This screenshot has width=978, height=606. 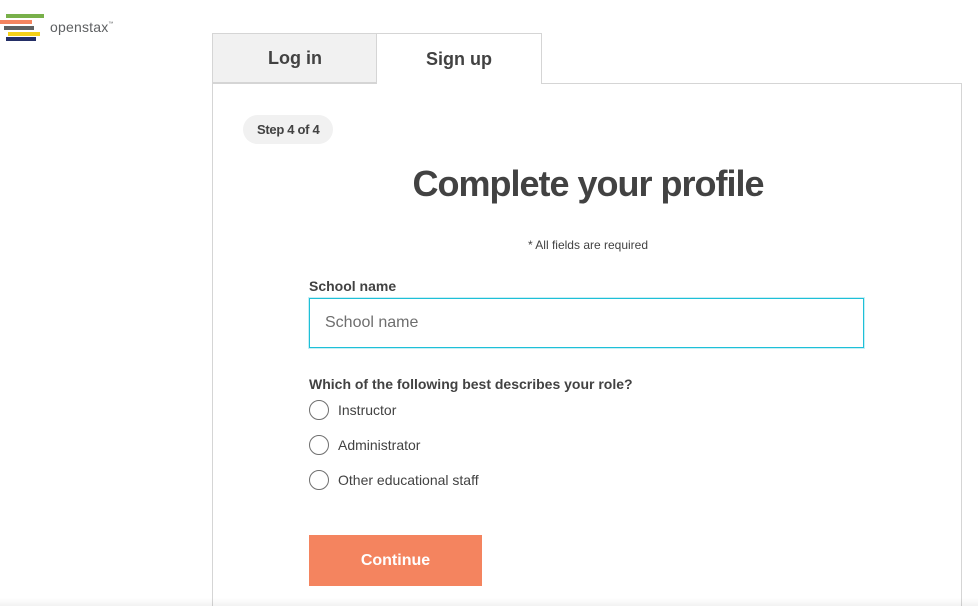 What do you see at coordinates (588, 245) in the screenshot?
I see `required-fields-note: * All fields are required` at bounding box center [588, 245].